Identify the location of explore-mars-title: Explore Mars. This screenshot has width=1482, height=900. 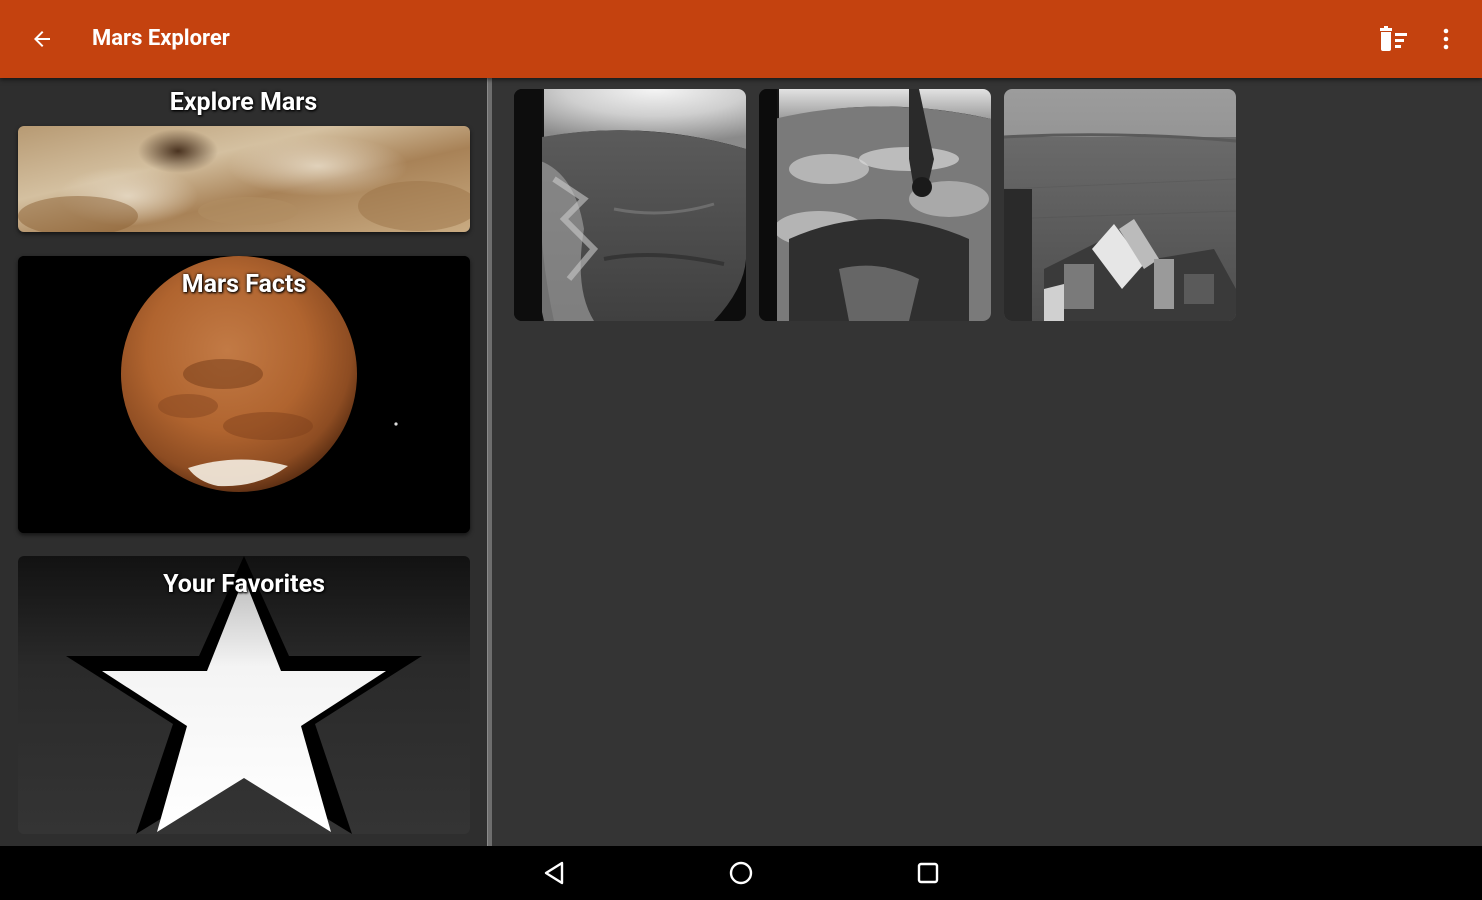
(243, 102).